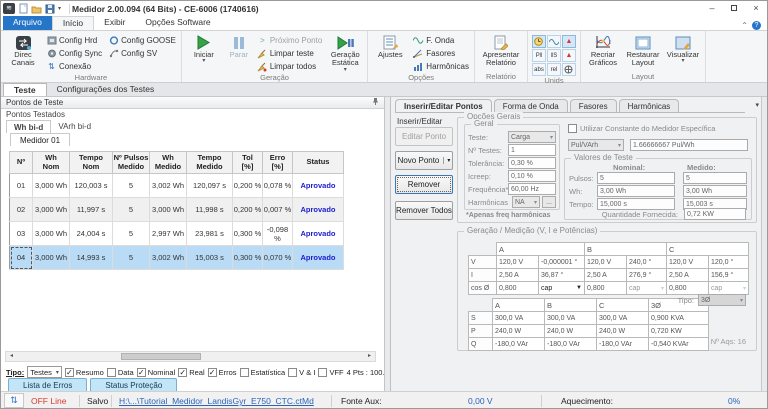 This screenshot has height=409, width=768. What do you see at coordinates (636, 178) in the screenshot?
I see `pulsos-nominal-field: 5` at bounding box center [636, 178].